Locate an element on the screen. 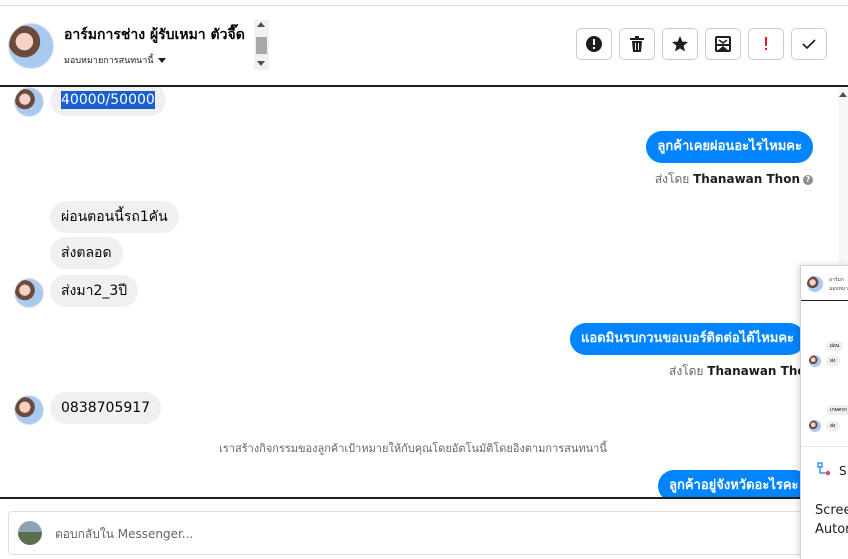 Image resolution: width=848 pixels, height=559 pixels. preview-line: Scree is located at coordinates (831, 510).